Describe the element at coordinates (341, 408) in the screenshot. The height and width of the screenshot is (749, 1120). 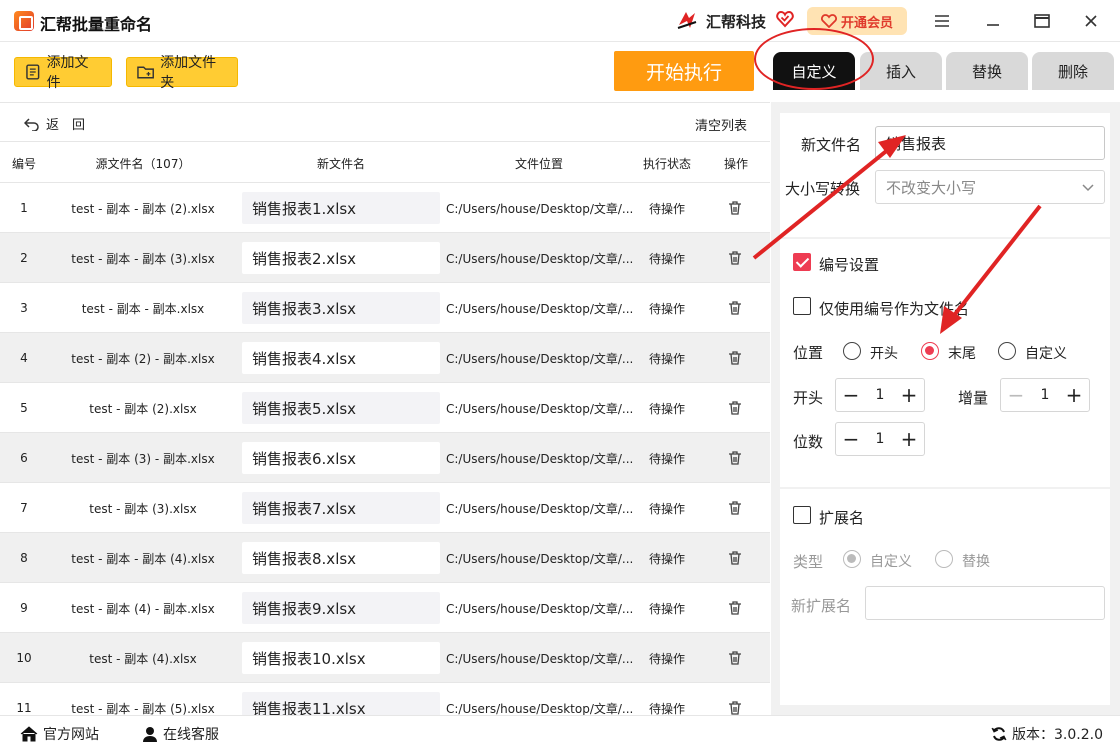
I see `row-newname: 销售报表5.xlsx` at that location.